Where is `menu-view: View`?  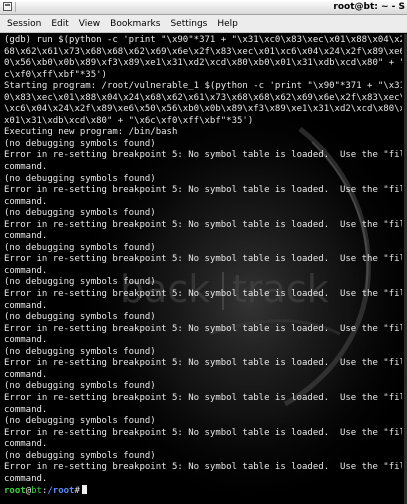
menu-view: View is located at coordinates (89, 23).